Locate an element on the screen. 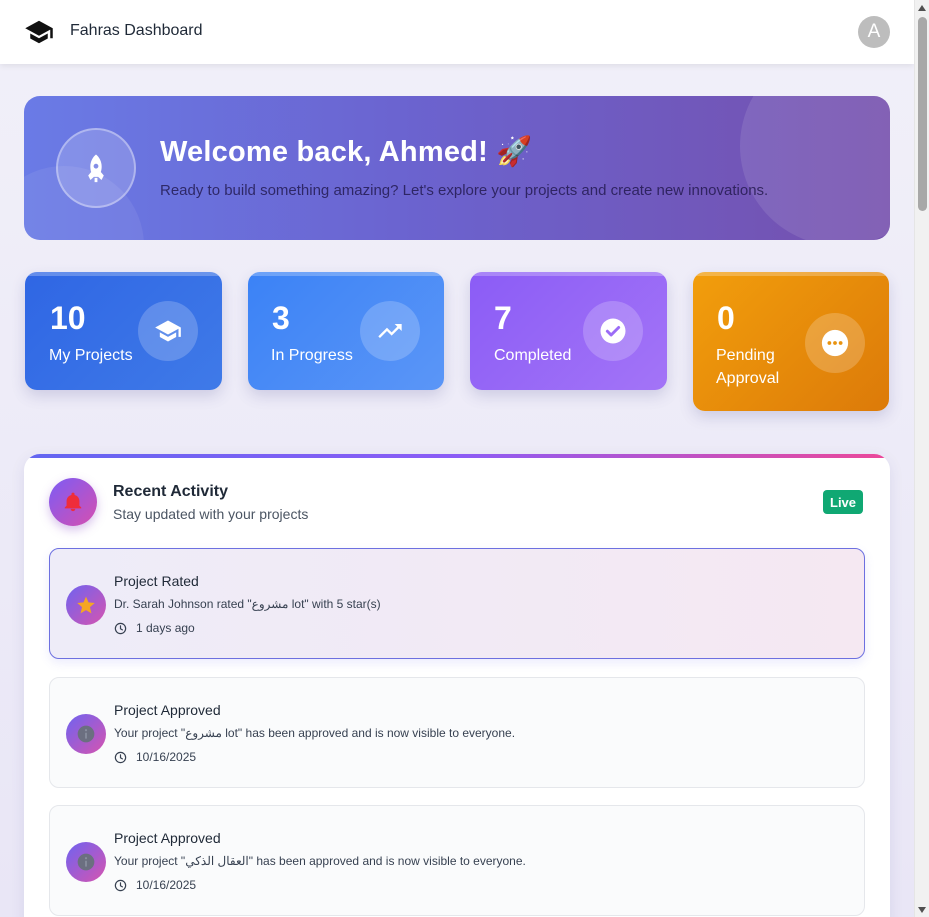  stat-value: 10 is located at coordinates (68, 318).